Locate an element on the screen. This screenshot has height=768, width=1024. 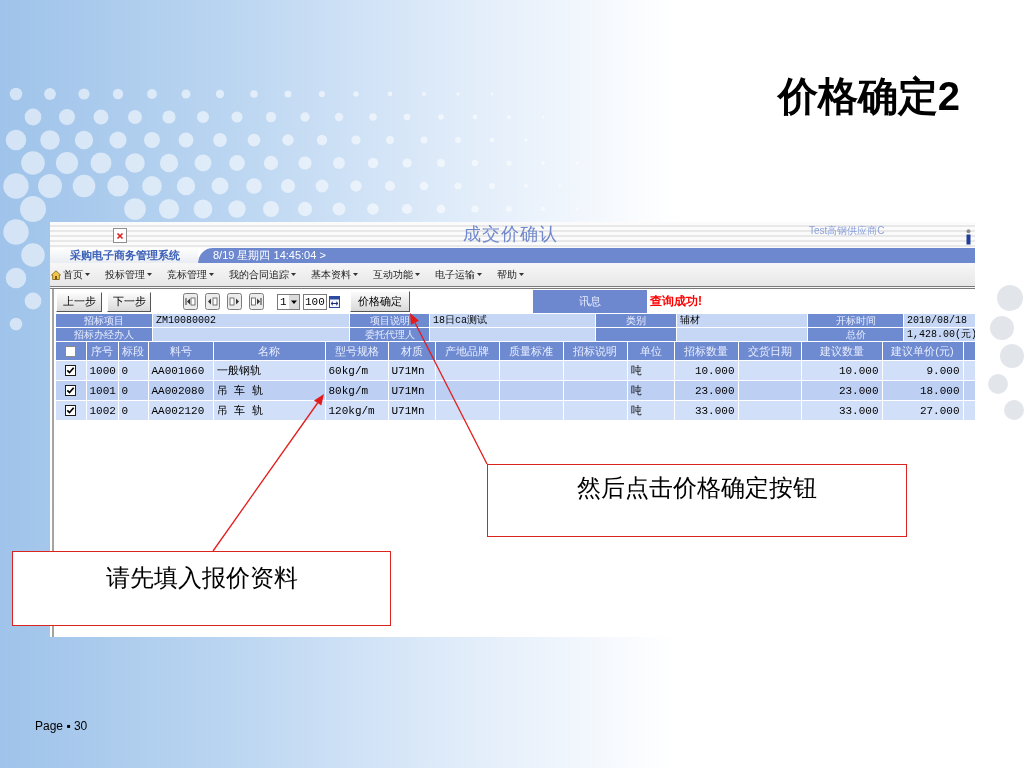
confirm-price-button: 价格确定 is located at coordinates (380, 301).